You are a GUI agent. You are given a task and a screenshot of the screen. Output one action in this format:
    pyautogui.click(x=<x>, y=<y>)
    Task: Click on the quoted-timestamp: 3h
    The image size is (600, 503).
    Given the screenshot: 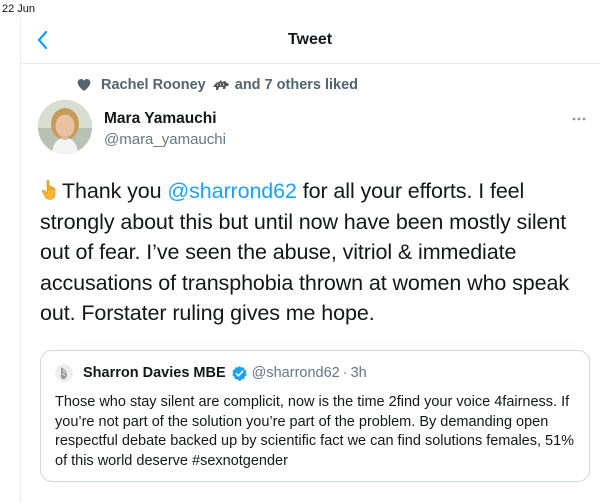 What is the action you would take?
    pyautogui.click(x=359, y=373)
    